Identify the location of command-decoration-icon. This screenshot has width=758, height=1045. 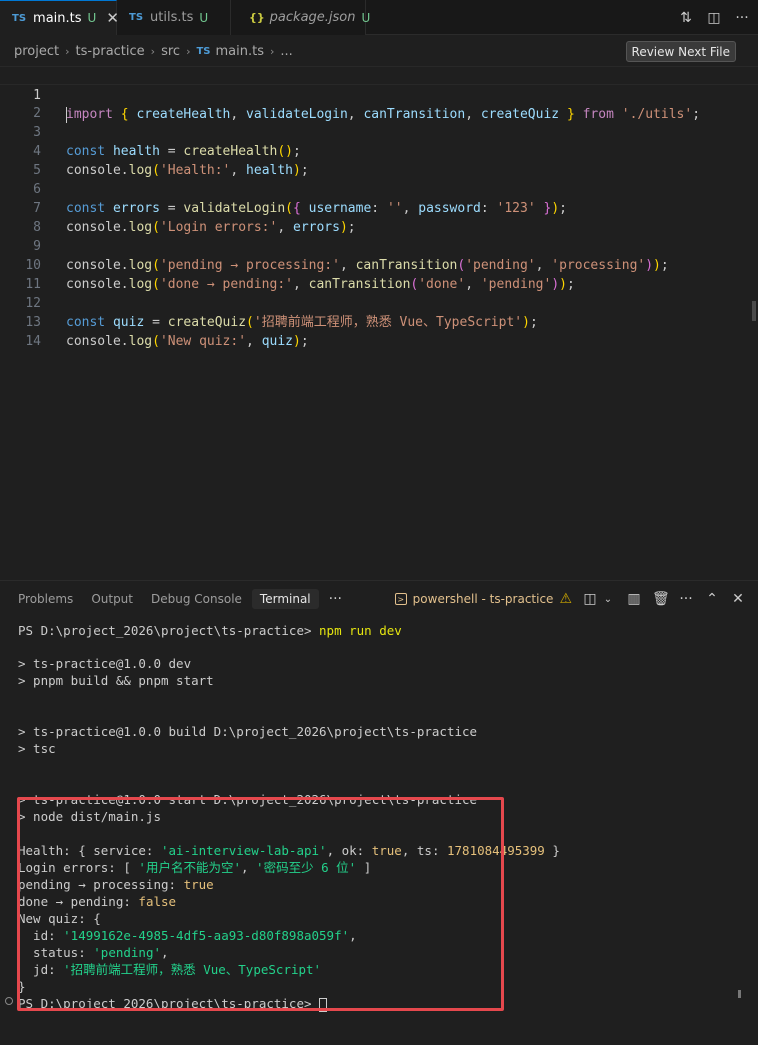
(9, 1001).